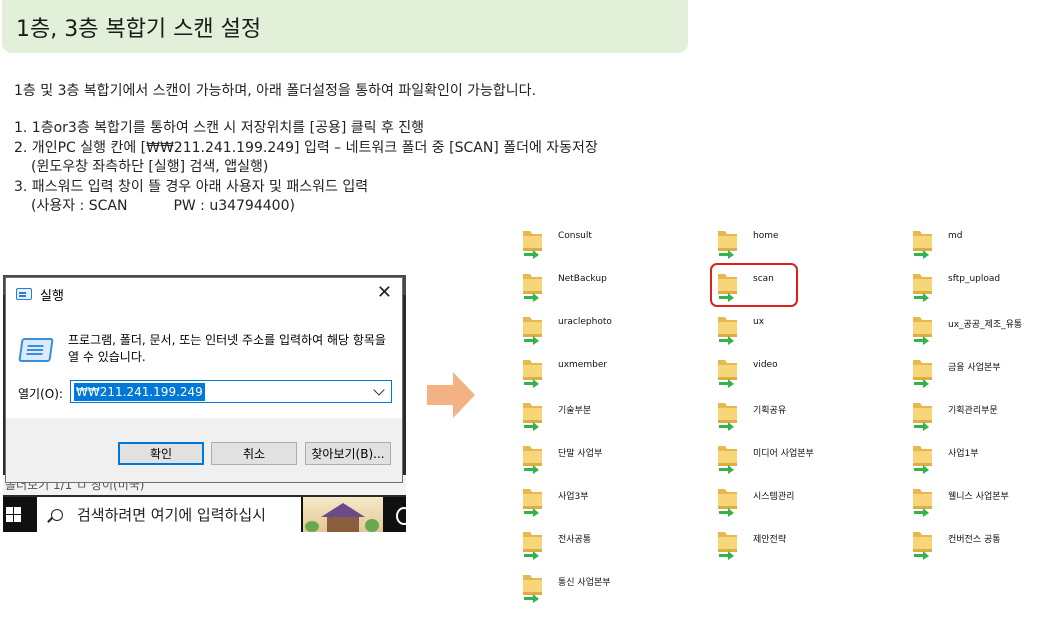 The image size is (1046, 619). I want to click on folder-item: Consult, so click(615, 245).